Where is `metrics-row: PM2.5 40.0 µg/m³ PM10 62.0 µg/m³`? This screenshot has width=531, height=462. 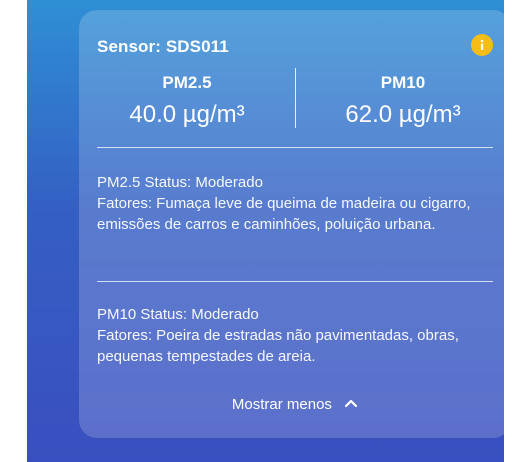 metrics-row: PM2.5 40.0 µg/m³ PM10 62.0 µg/m³ is located at coordinates (295, 101).